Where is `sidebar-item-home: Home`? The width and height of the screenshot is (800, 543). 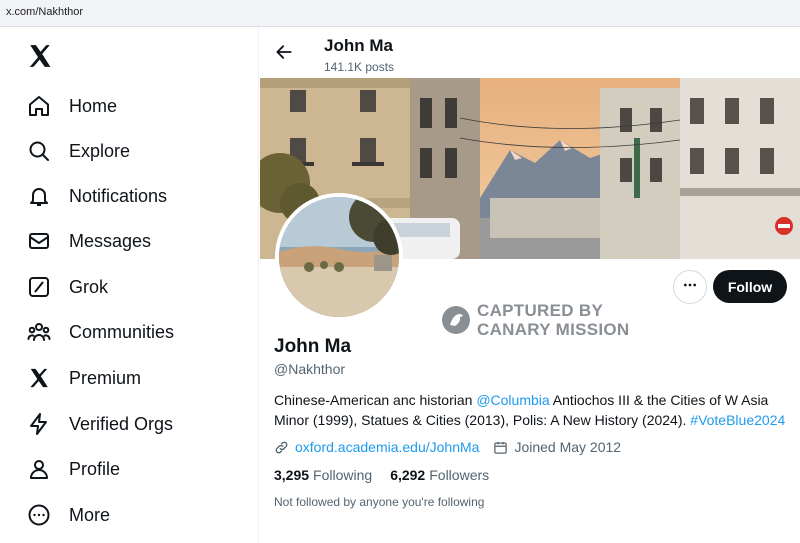 sidebar-item-home: Home is located at coordinates (71, 106).